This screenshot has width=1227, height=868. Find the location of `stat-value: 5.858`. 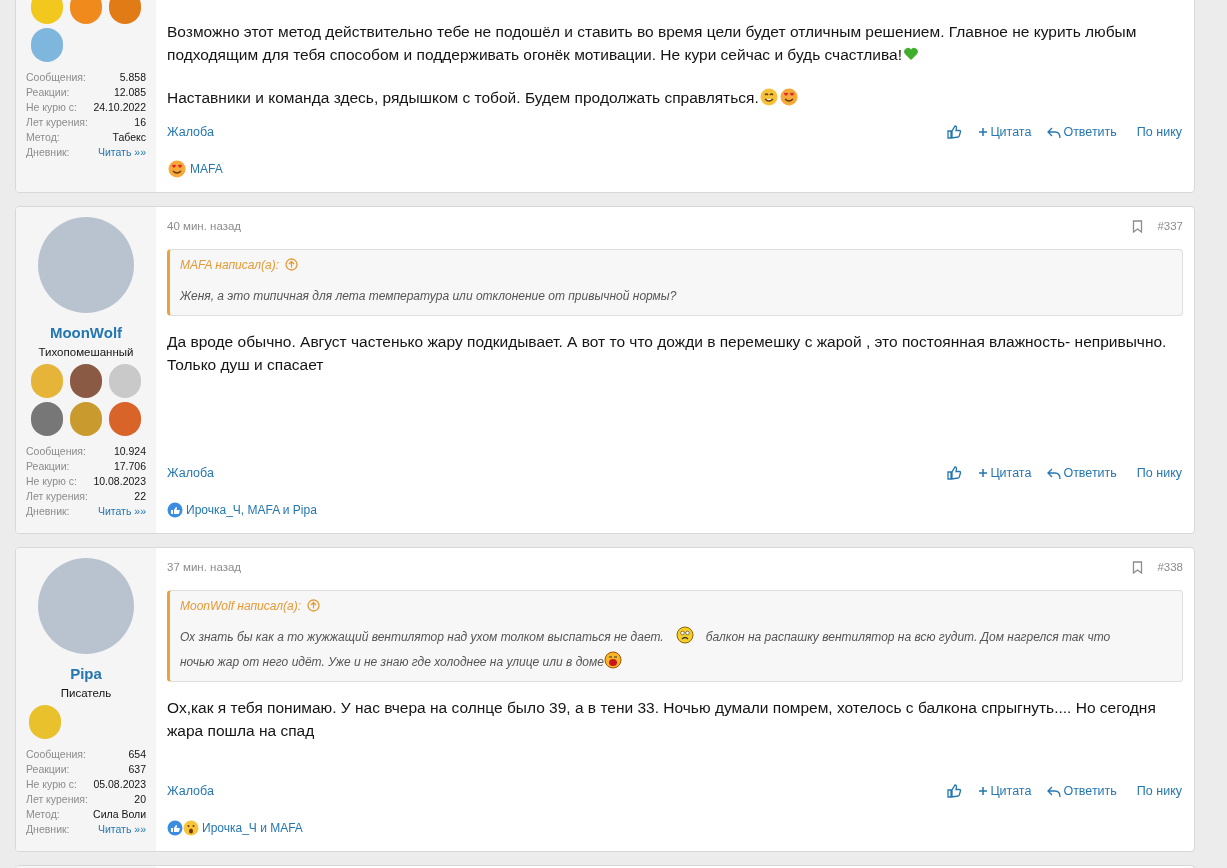

stat-value: 5.858 is located at coordinates (132, 77).